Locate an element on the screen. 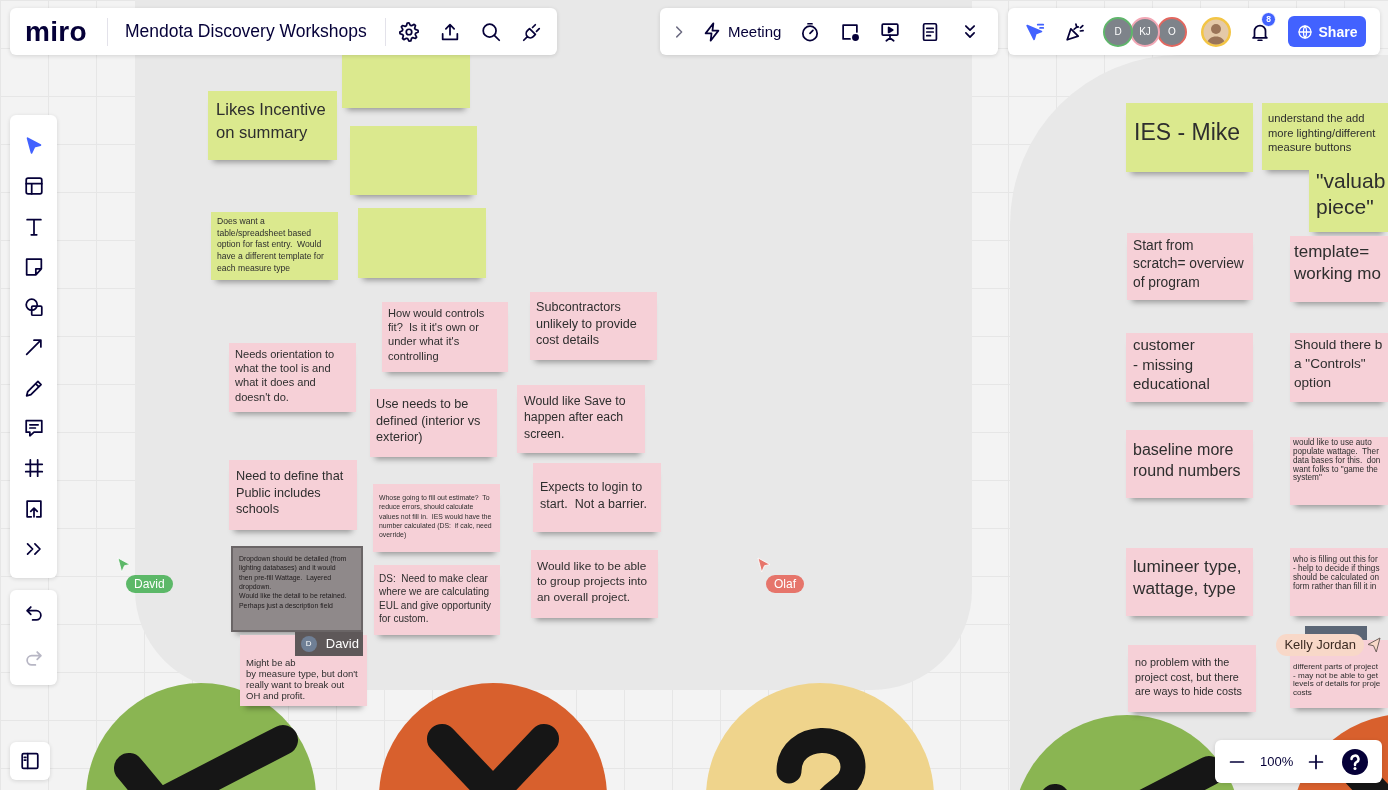  user-avatar: KJ is located at coordinates (1145, 31).